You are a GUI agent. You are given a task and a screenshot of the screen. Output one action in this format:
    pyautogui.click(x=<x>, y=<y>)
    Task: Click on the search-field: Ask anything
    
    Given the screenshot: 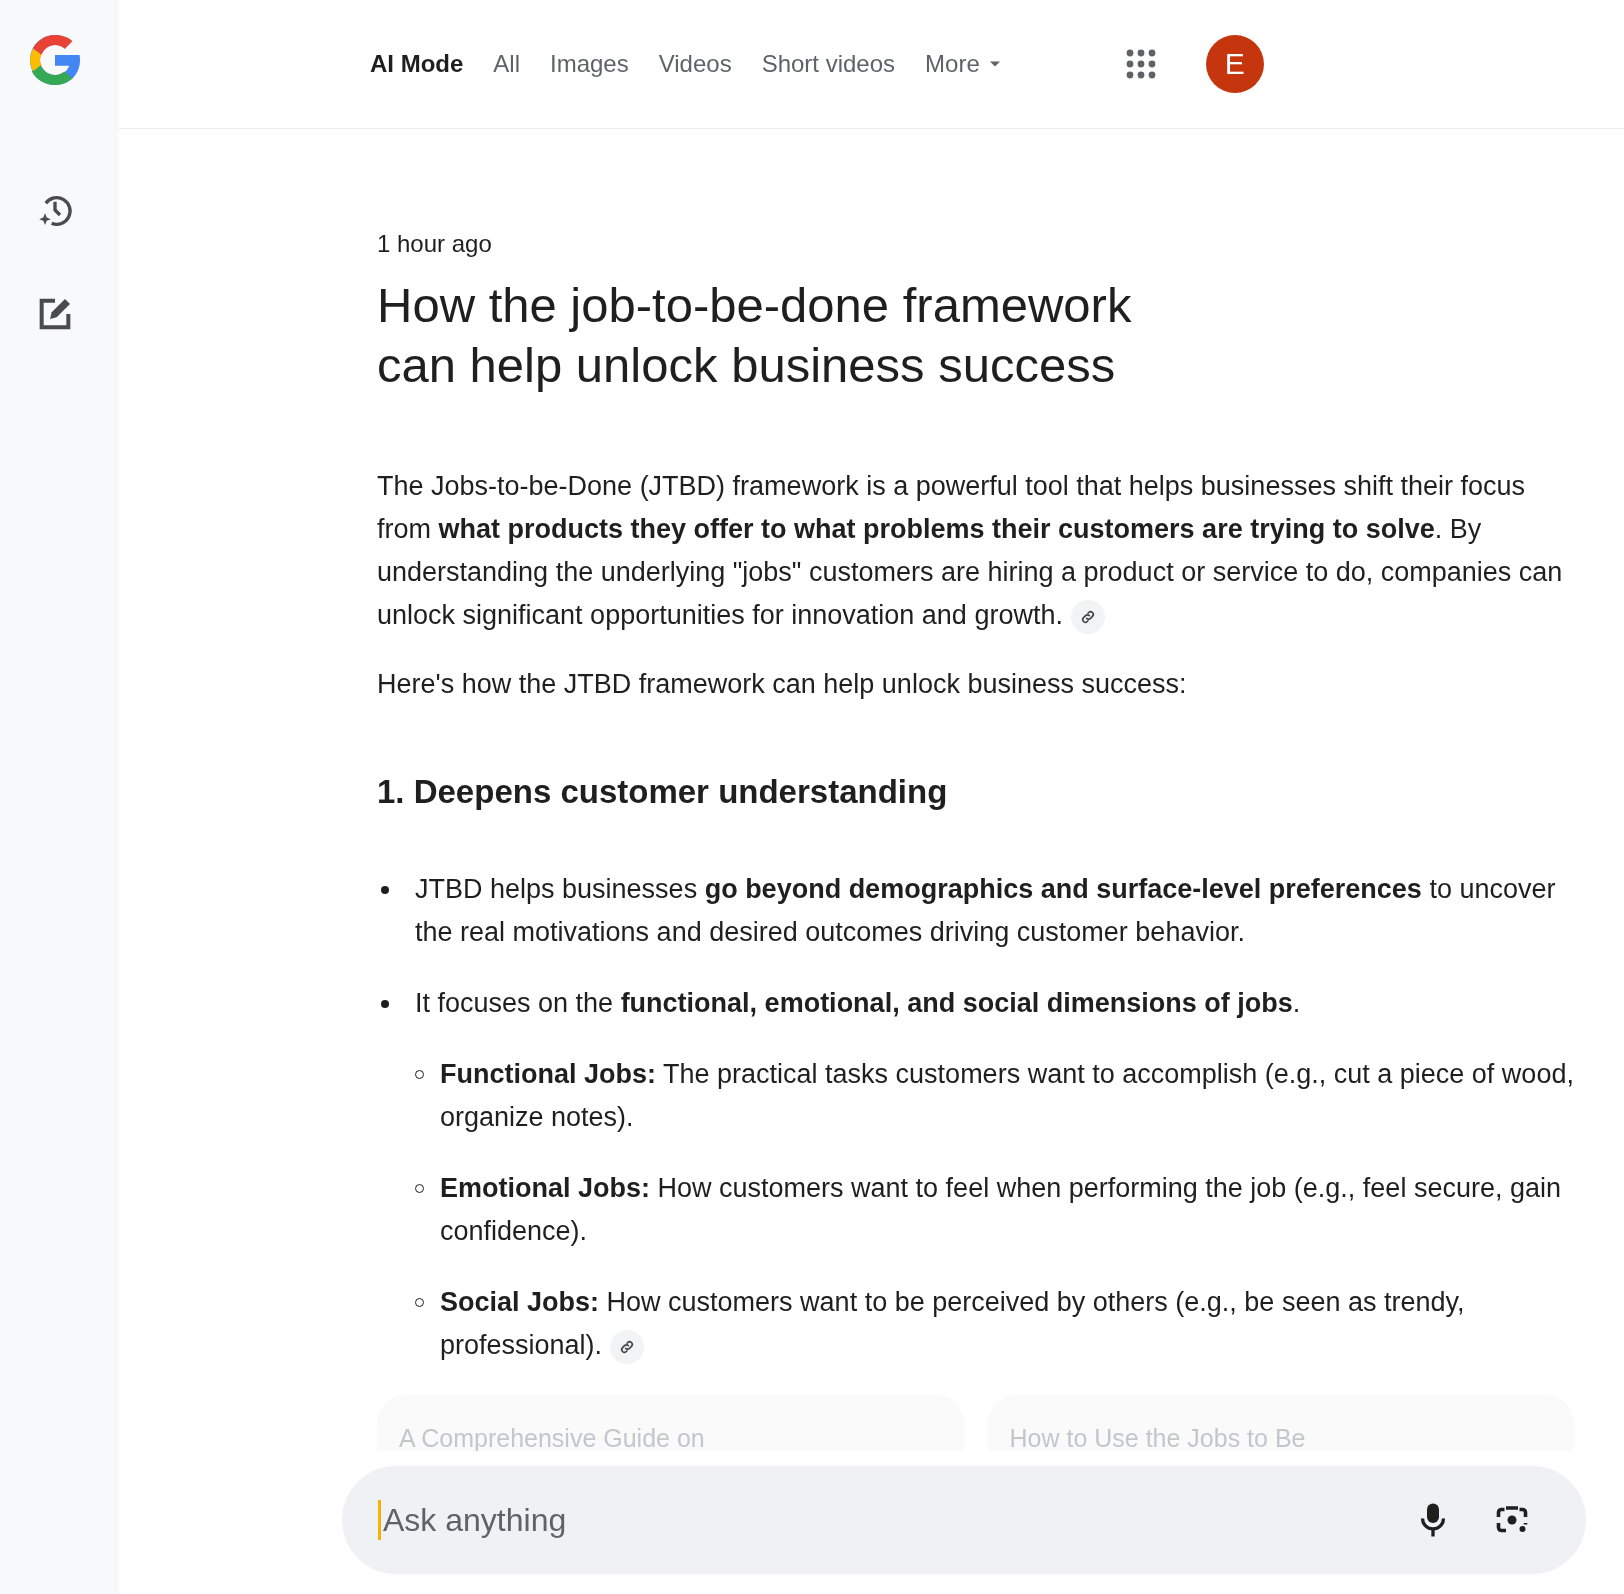 What is the action you would take?
    pyautogui.click(x=964, y=1520)
    